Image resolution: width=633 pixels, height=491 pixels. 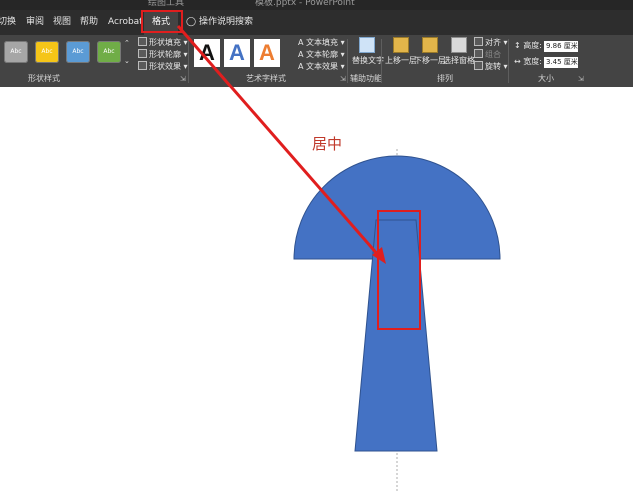 I want to click on slide-caption: 居中, so click(x=327, y=144).